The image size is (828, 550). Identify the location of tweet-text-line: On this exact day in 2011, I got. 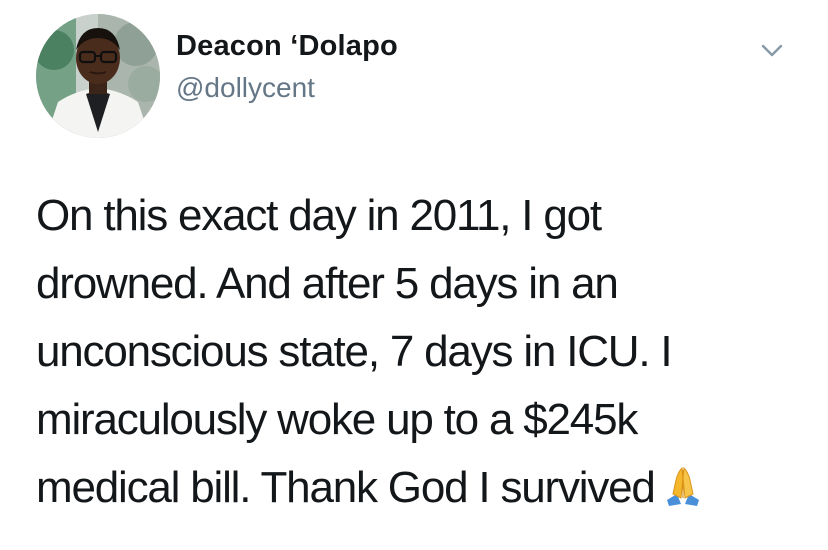
(319, 215).